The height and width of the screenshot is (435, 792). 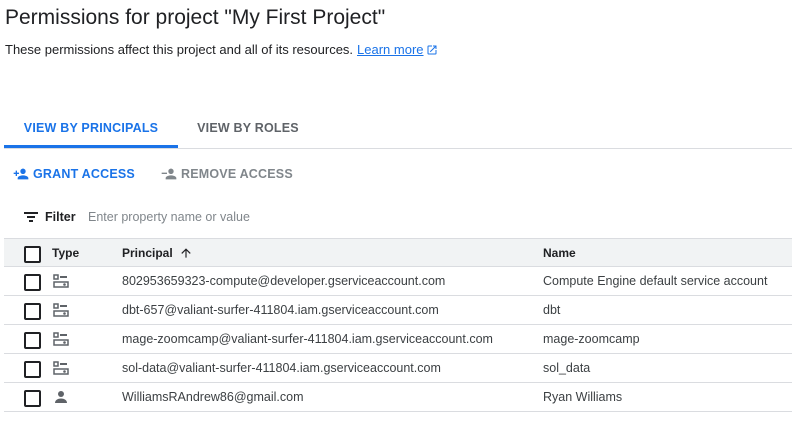 What do you see at coordinates (398, 129) in the screenshot?
I see `view-tabs: VIEW BY PRINCIPALS VIEW BY ROLES` at bounding box center [398, 129].